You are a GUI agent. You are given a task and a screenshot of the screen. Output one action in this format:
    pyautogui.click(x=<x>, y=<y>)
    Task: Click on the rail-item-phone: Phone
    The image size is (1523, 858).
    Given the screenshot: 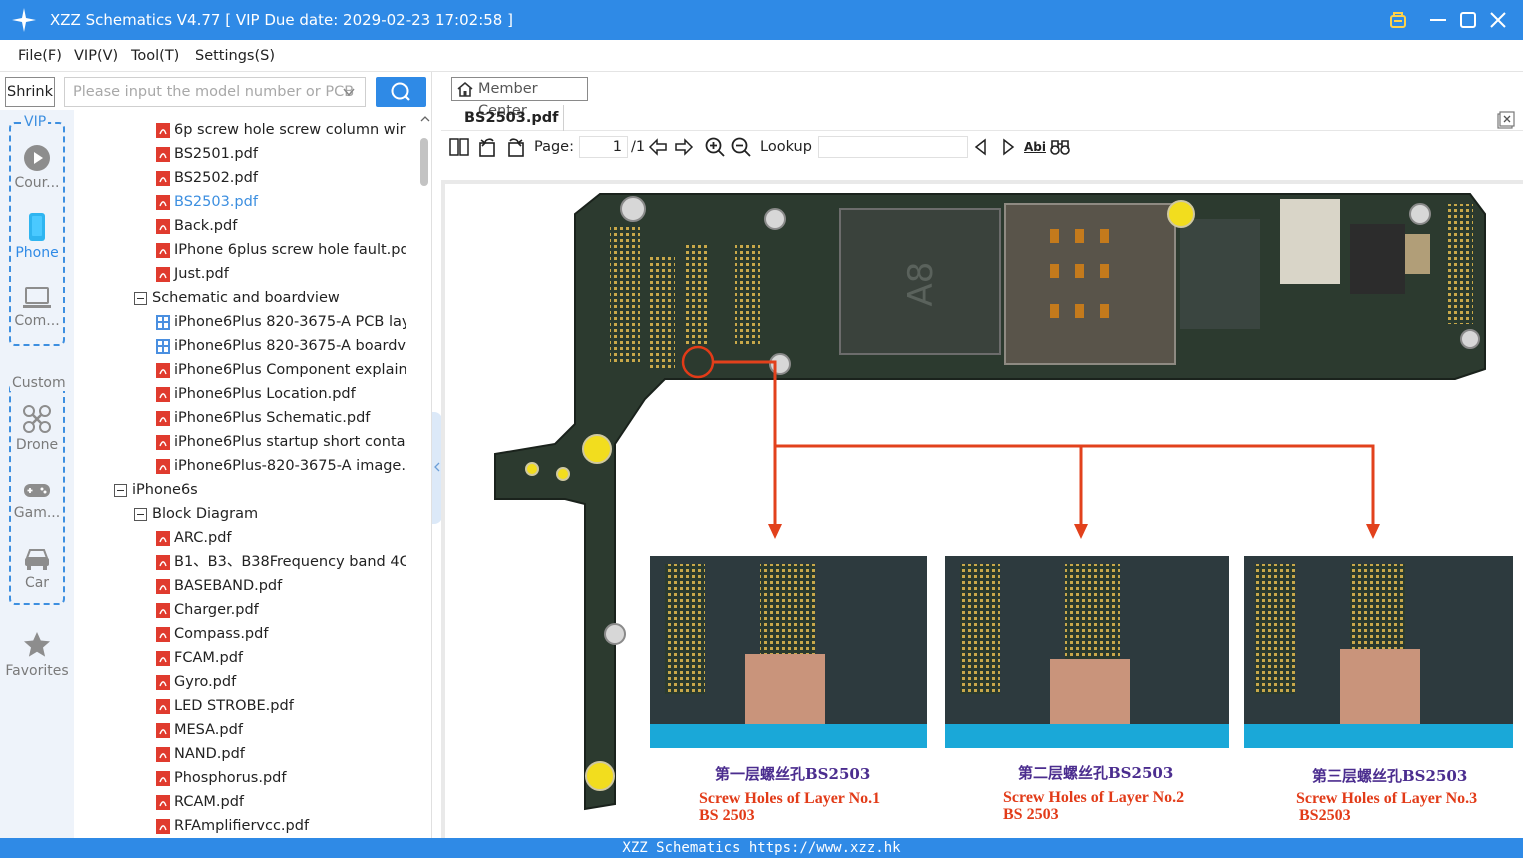 What is the action you would take?
    pyautogui.click(x=37, y=236)
    